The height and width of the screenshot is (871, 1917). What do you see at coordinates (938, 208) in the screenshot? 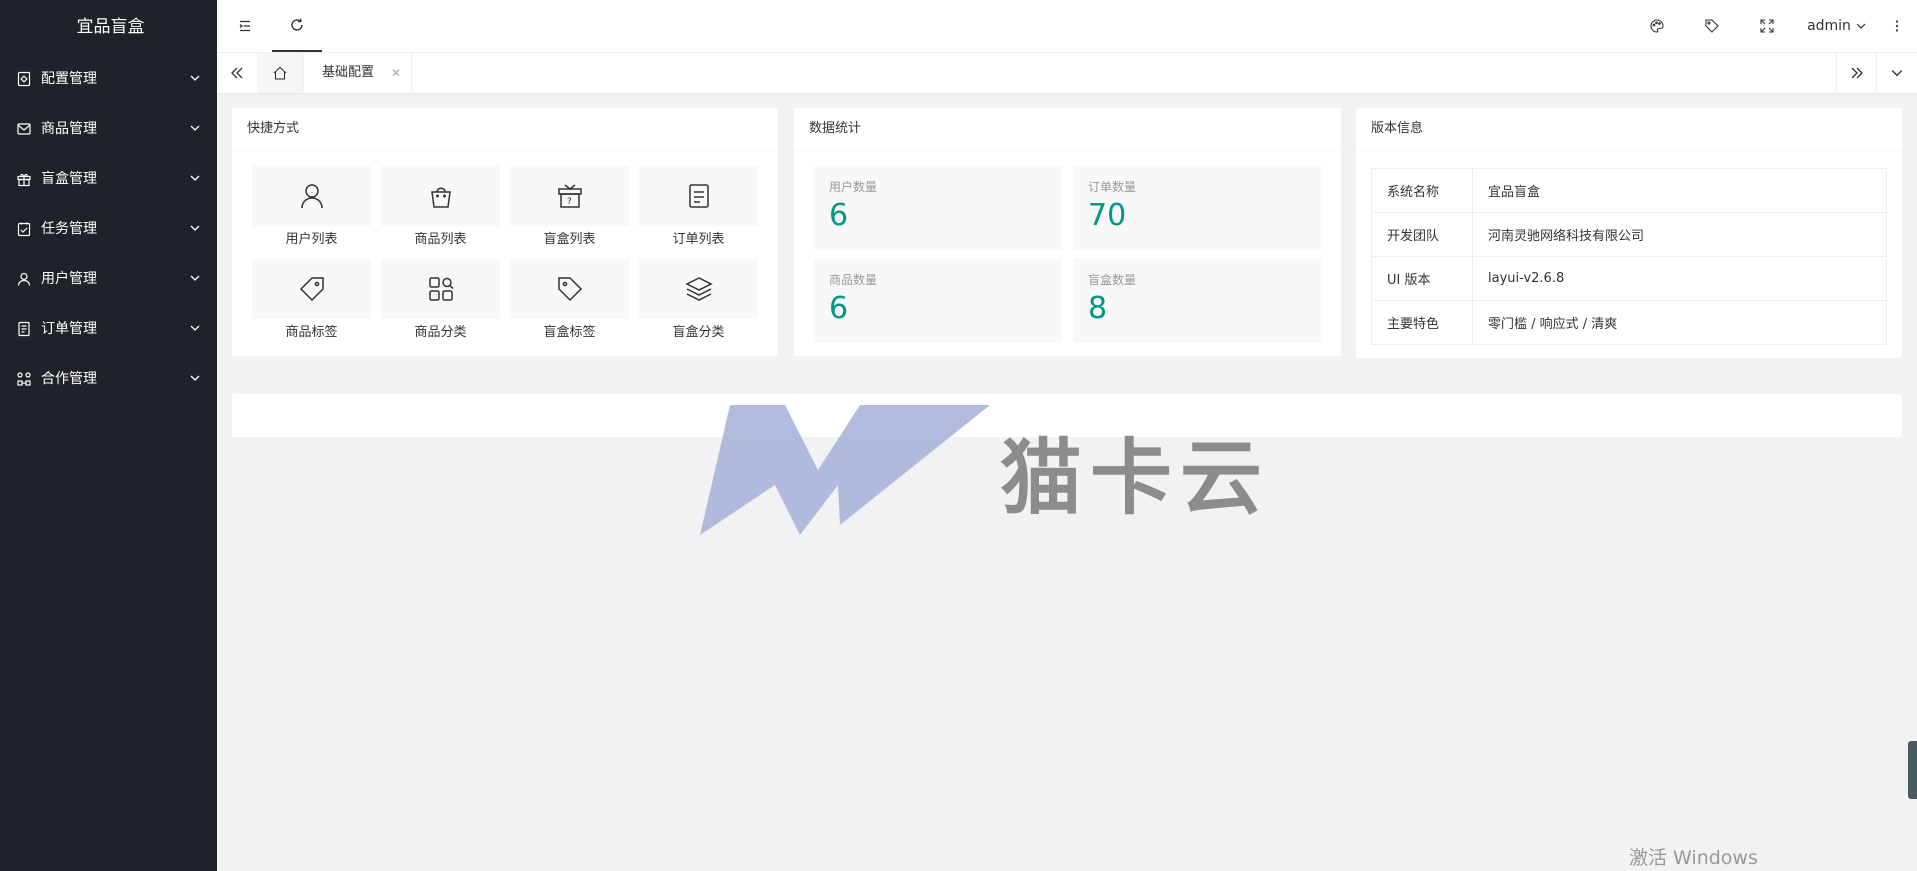
I see `stat-users: 用户数量 6` at bounding box center [938, 208].